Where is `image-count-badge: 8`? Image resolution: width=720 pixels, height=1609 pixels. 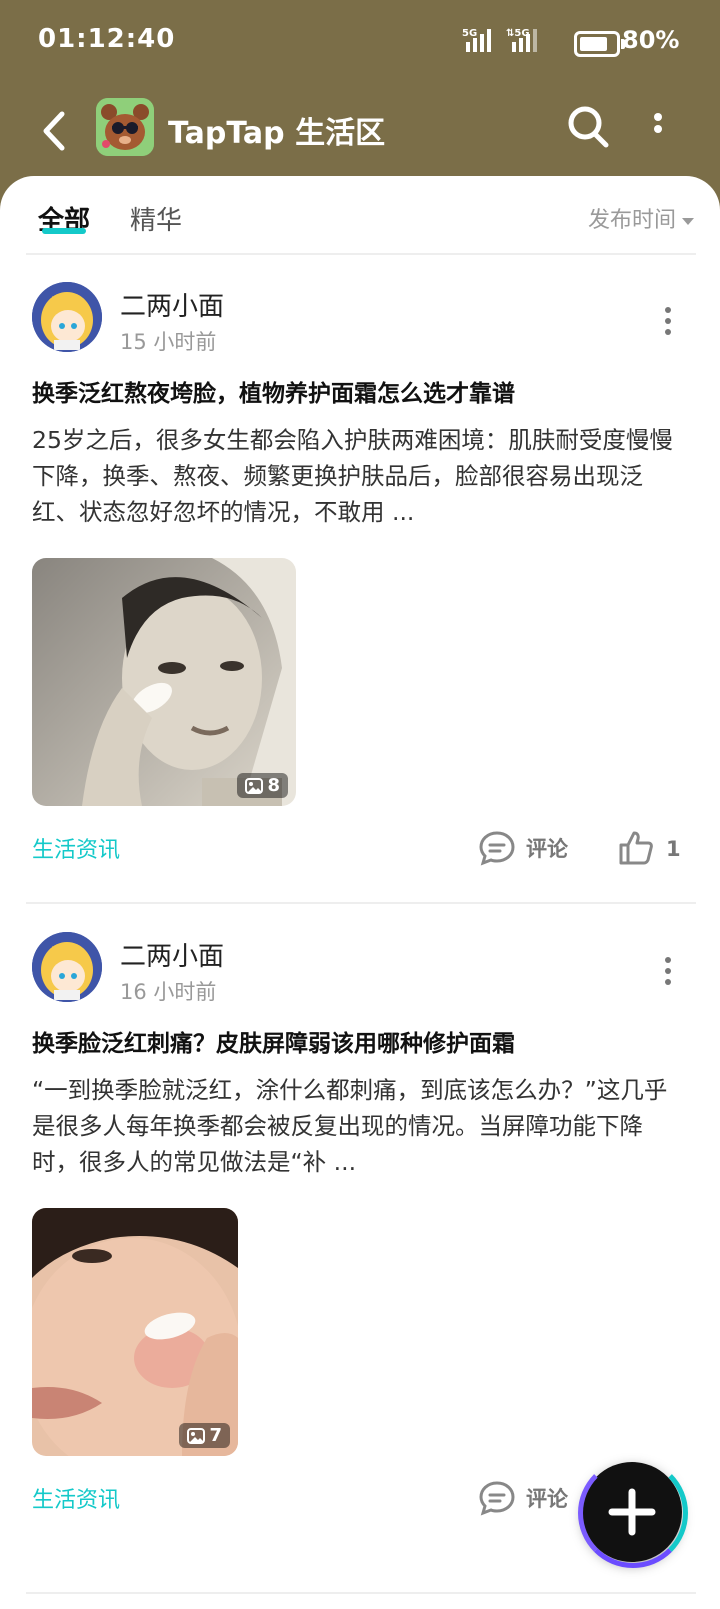
image-count-badge: 8 is located at coordinates (262, 785).